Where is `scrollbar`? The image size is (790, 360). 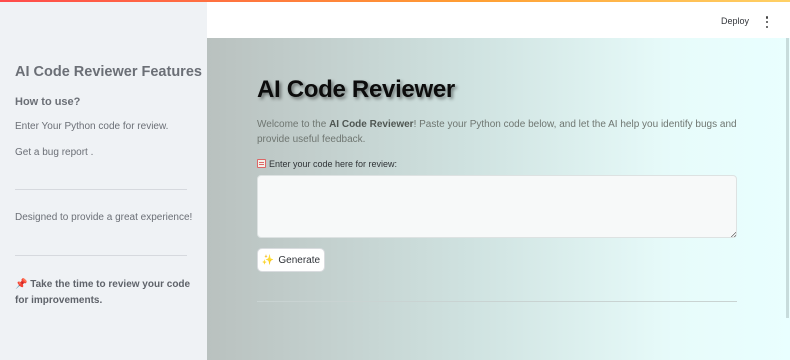
scrollbar is located at coordinates (787, 178).